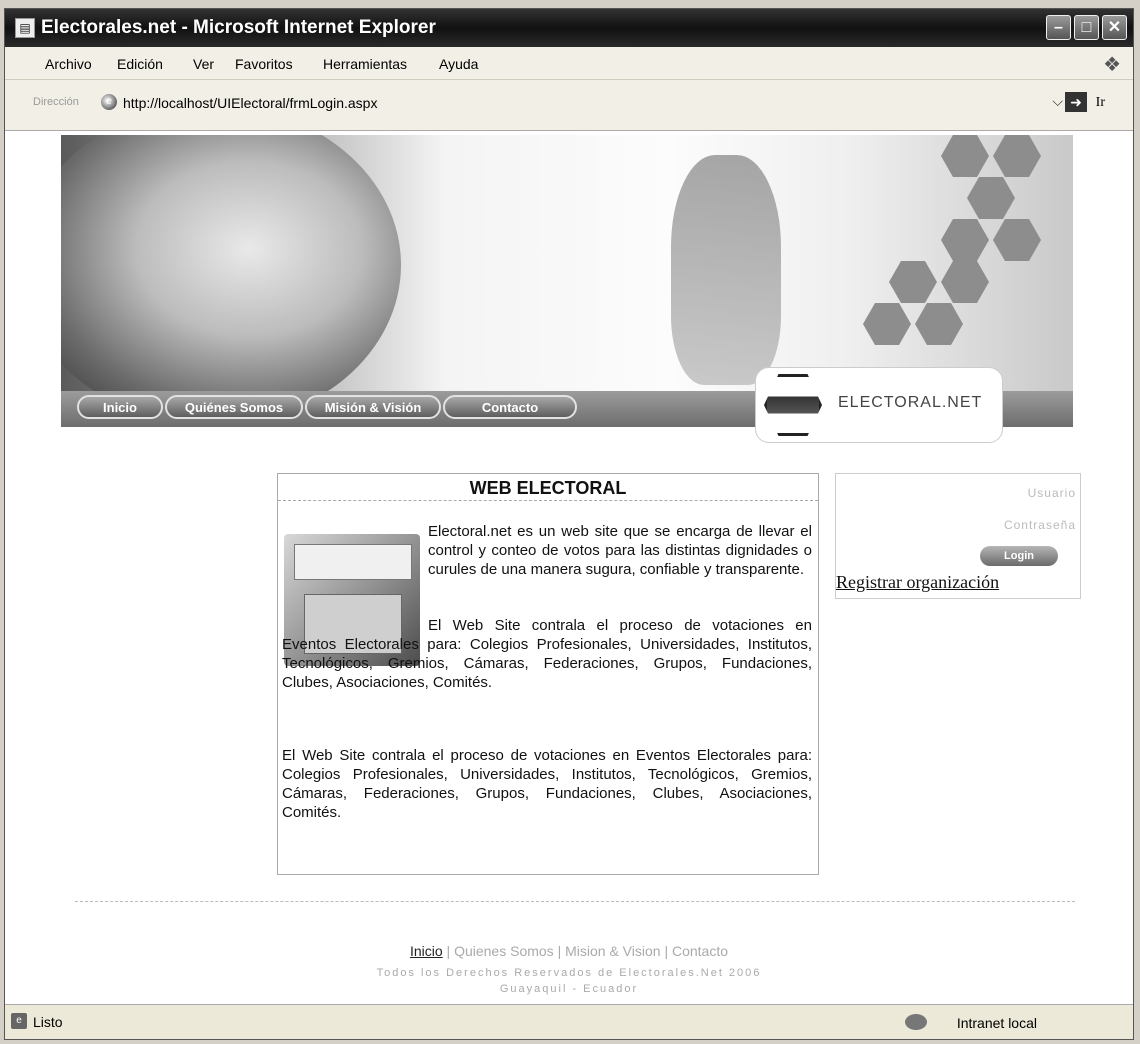 The width and height of the screenshot is (1140, 1044). Describe the element at coordinates (48, 1022) in the screenshot. I see `status-text: Listo` at that location.